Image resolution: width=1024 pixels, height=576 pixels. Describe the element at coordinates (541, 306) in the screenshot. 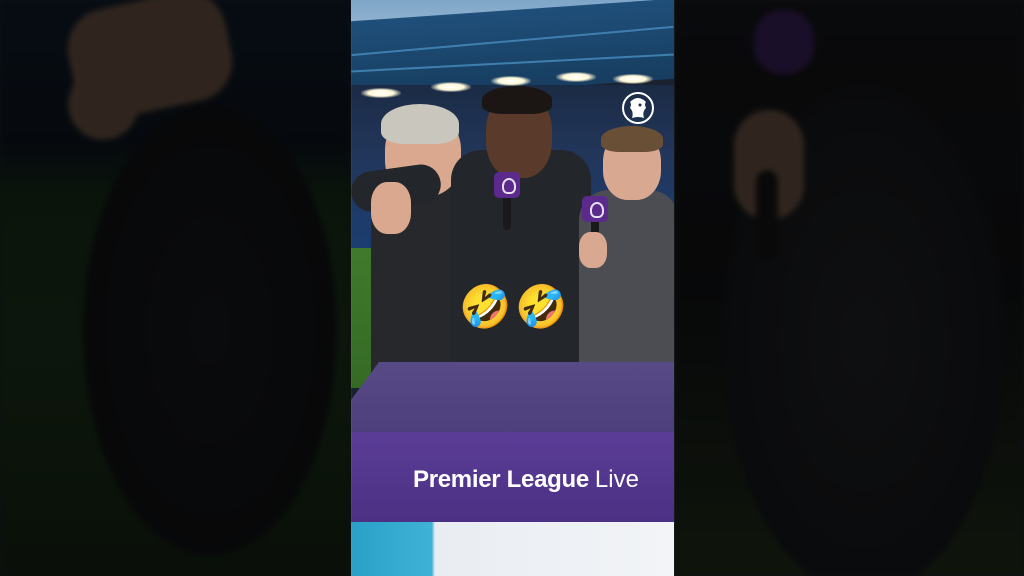

I see `rofl-emoji-2: 🤣` at that location.